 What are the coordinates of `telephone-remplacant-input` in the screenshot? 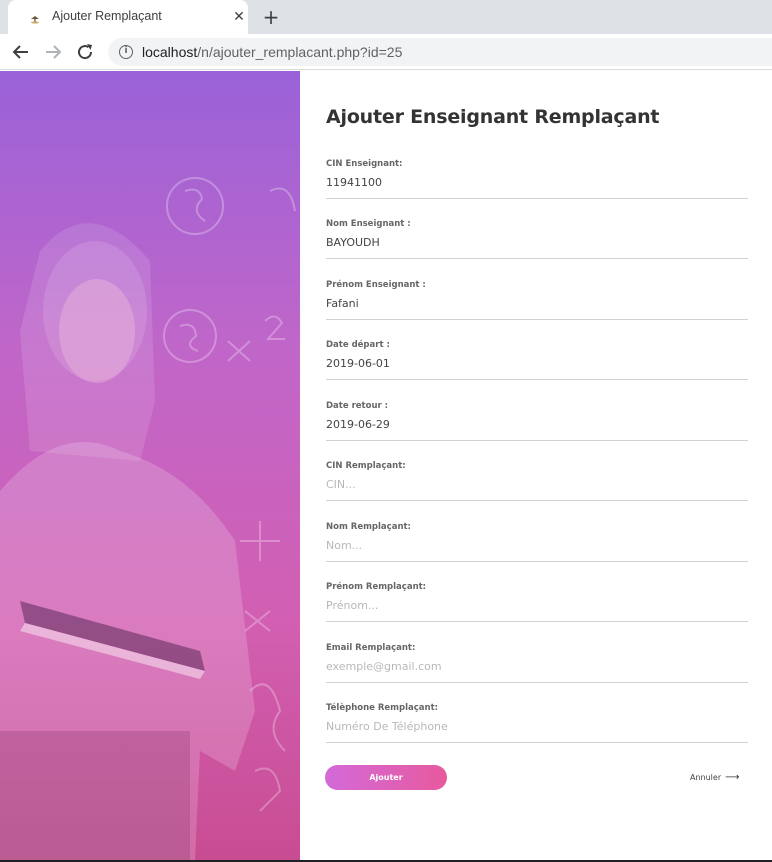 It's located at (537, 726).